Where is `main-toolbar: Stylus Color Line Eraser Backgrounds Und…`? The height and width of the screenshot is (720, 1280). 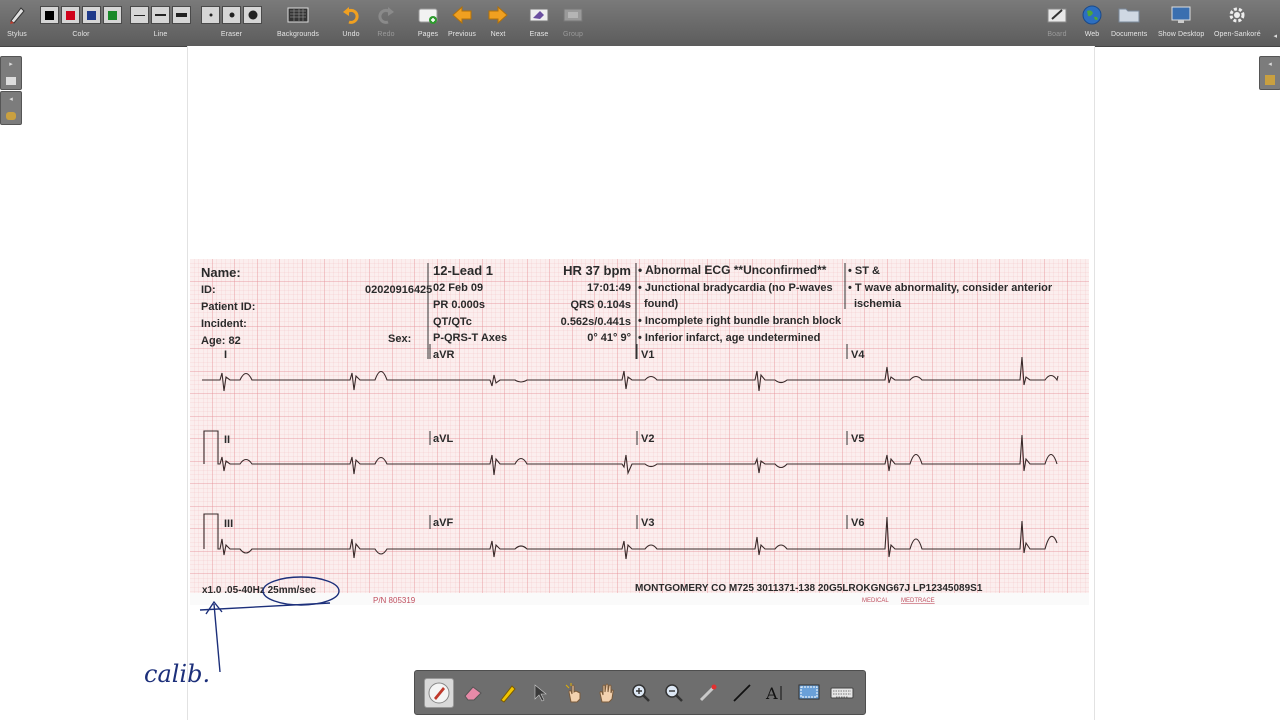 main-toolbar: Stylus Color Line Eraser Backgrounds Und… is located at coordinates (640, 23).